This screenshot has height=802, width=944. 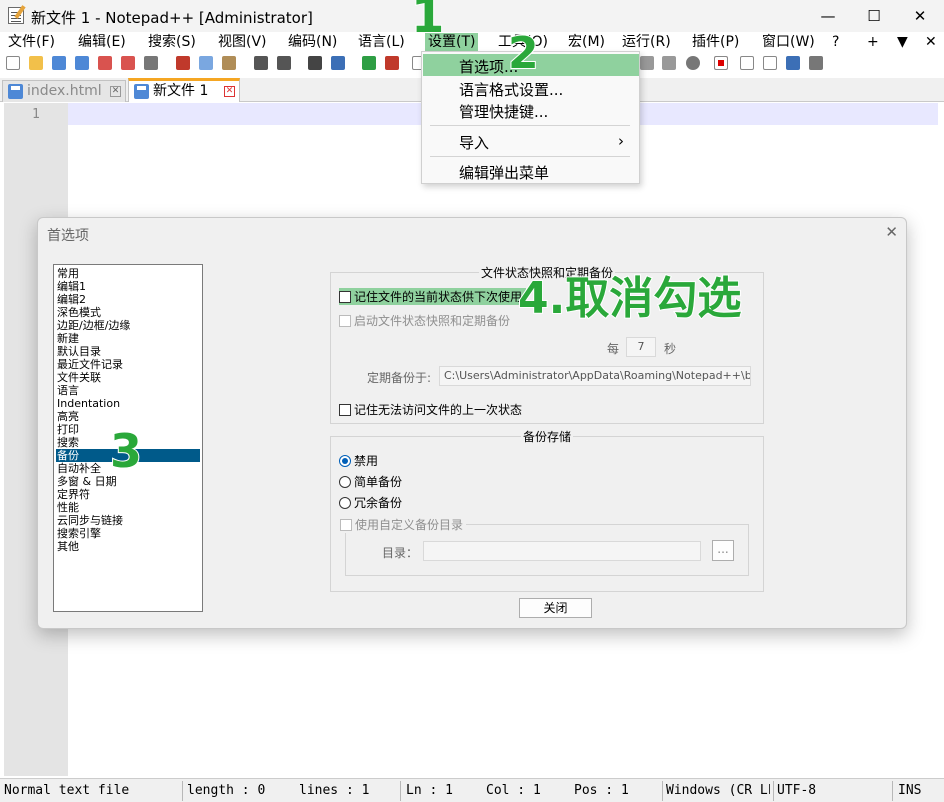 What do you see at coordinates (873, 42) in the screenshot?
I see `add-tab-button: +` at bounding box center [873, 42].